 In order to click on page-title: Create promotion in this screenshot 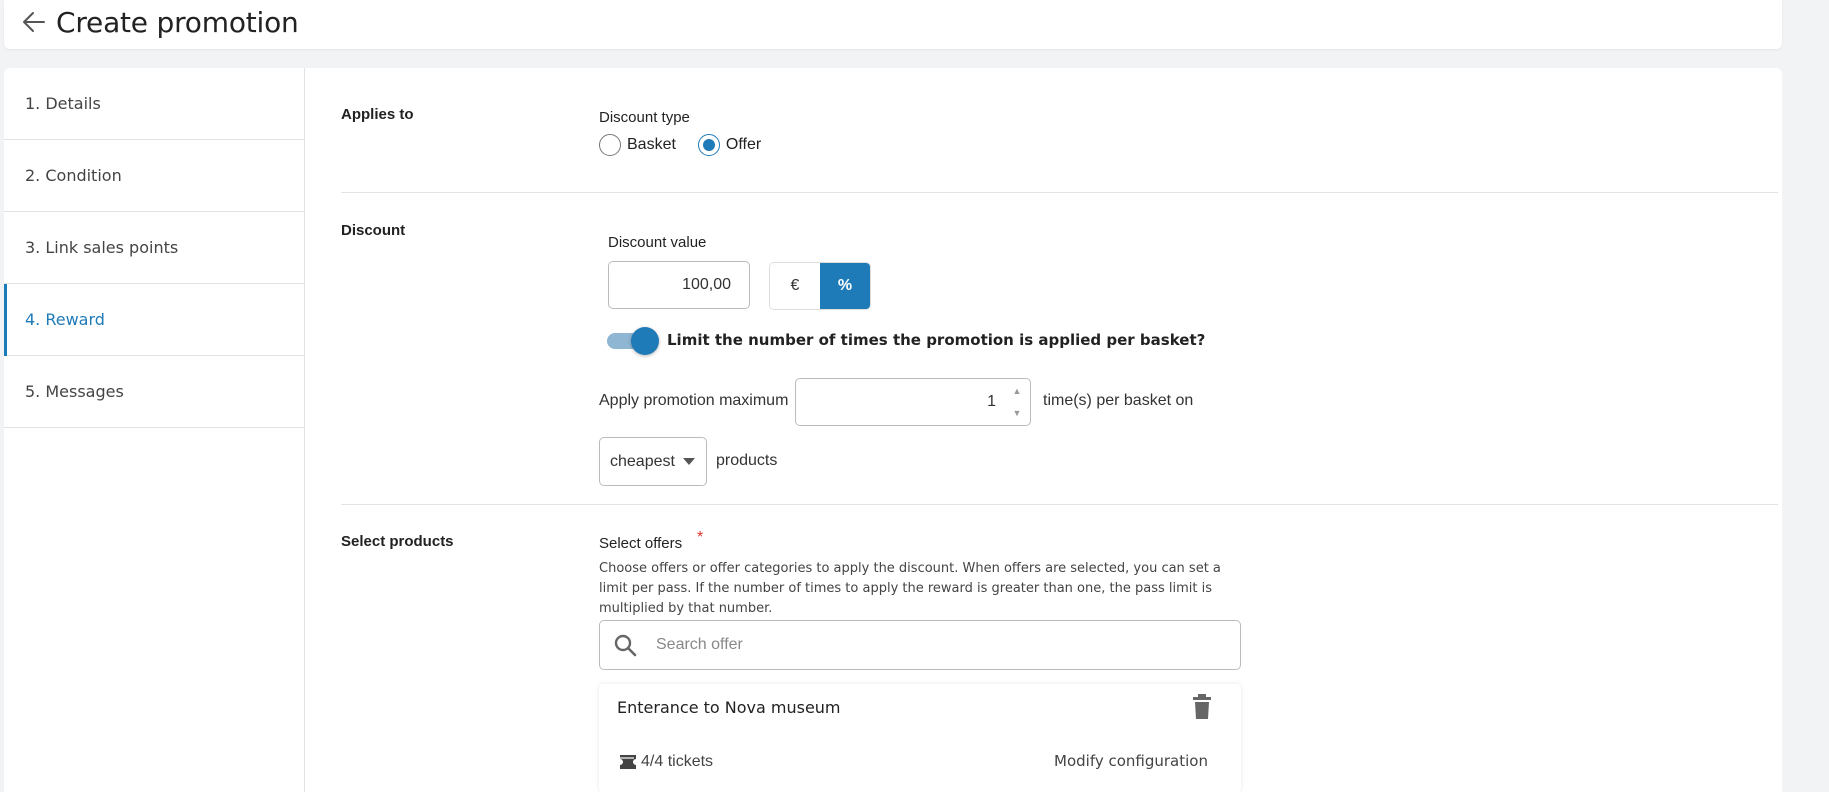, I will do `click(177, 22)`.